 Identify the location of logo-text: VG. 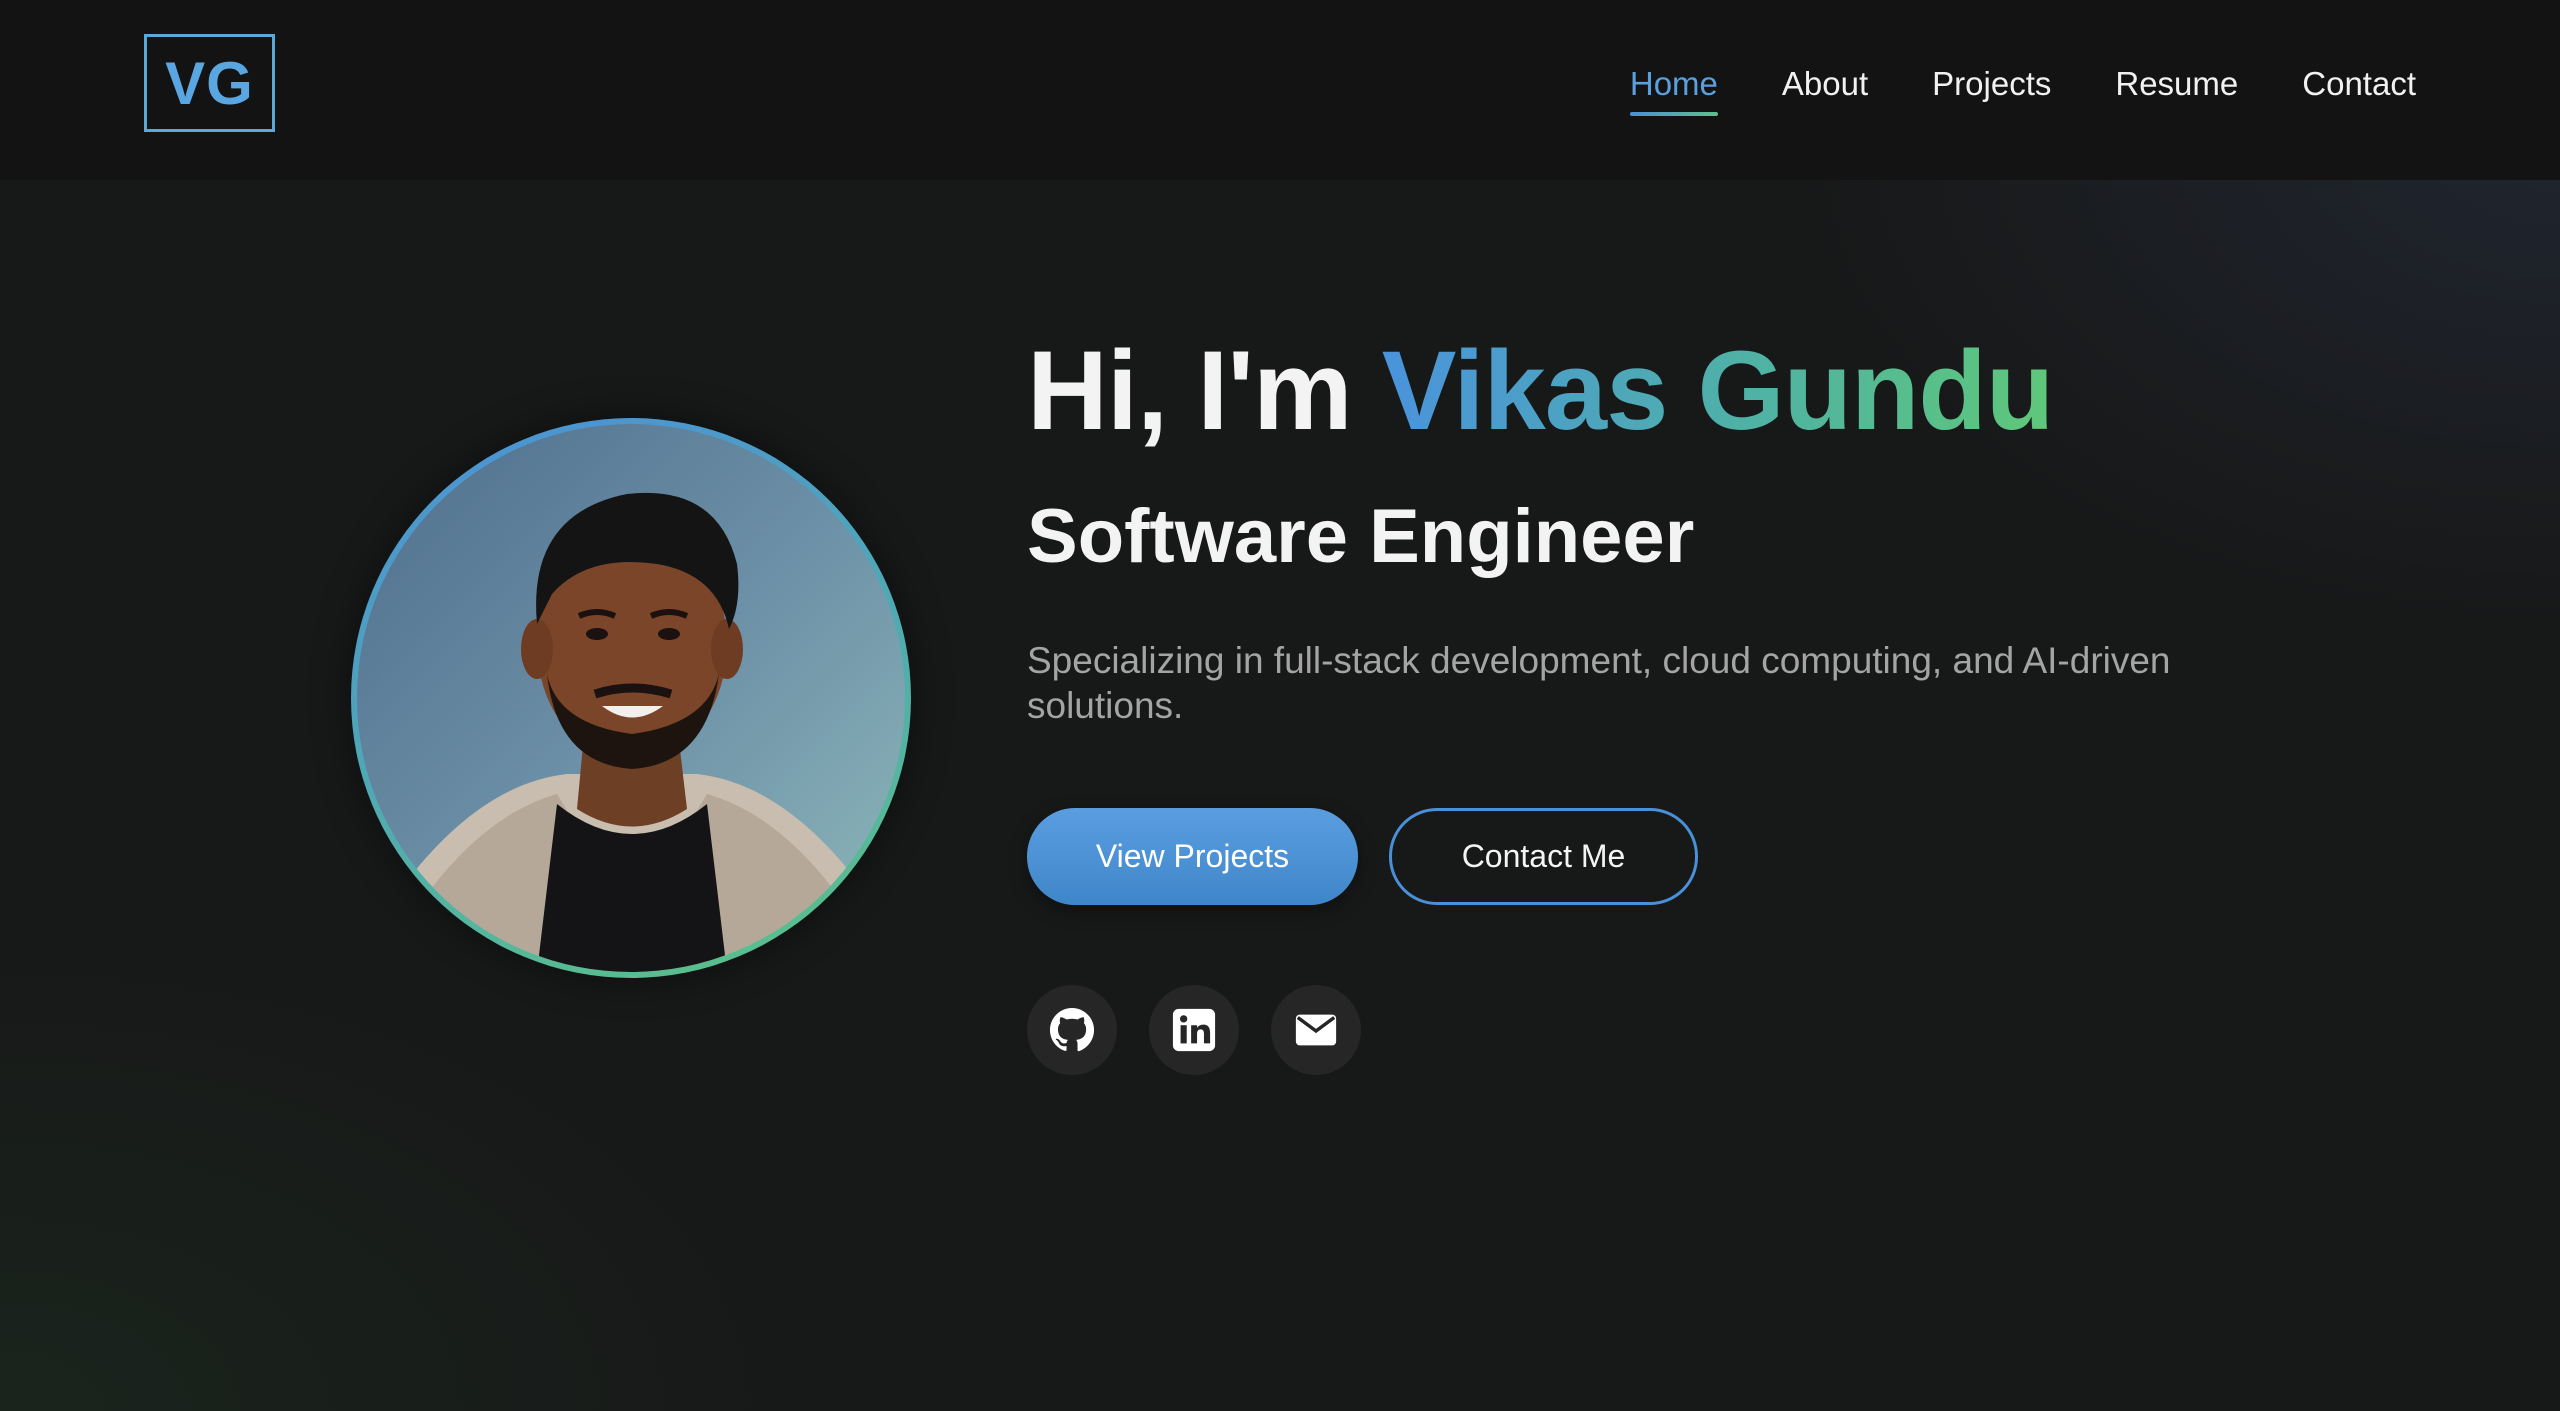
(209, 83).